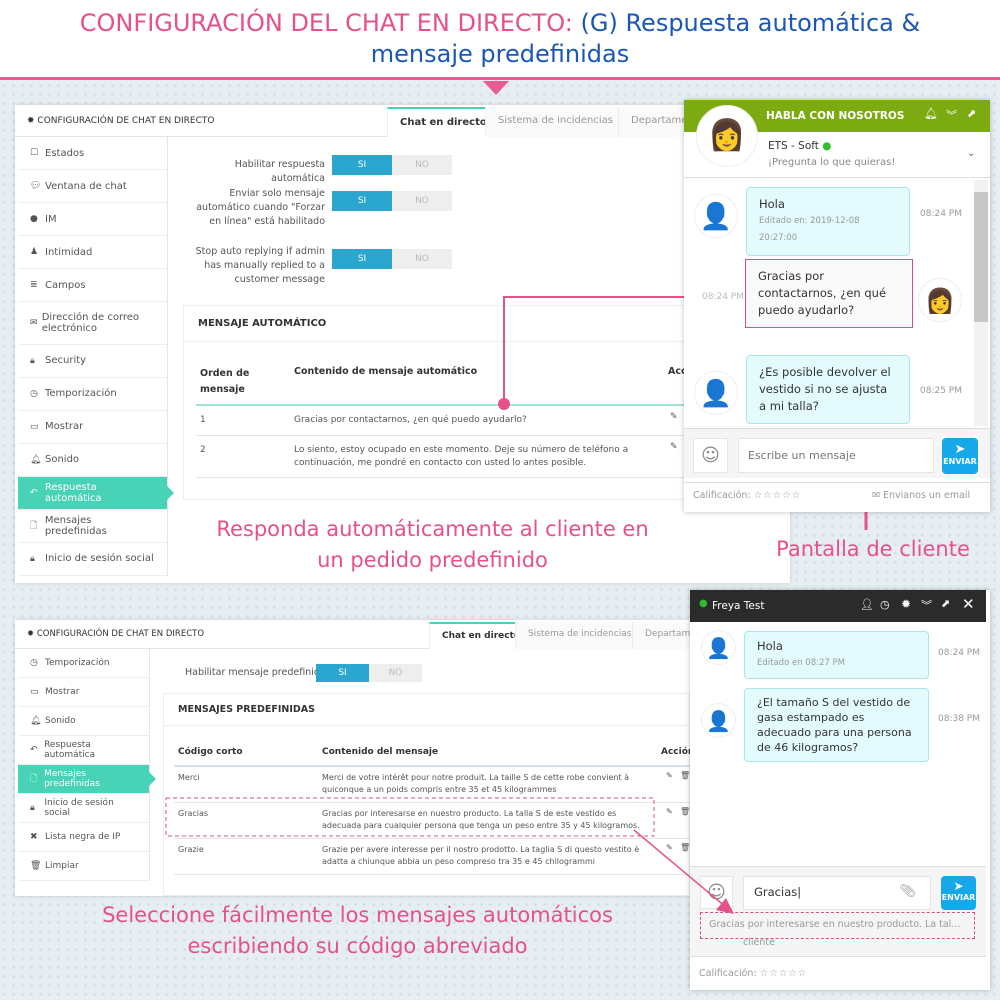 The width and height of the screenshot is (1000, 1000). Describe the element at coordinates (968, 604) in the screenshot. I see `close-icon: ✕` at that location.